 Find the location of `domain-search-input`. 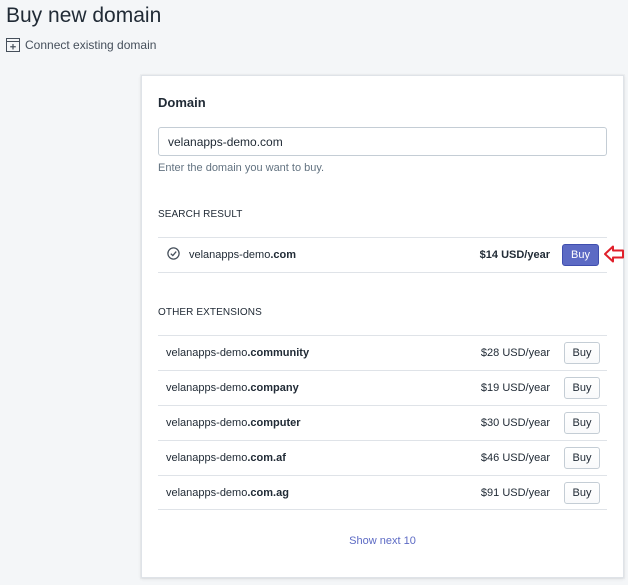

domain-search-input is located at coordinates (382, 141).